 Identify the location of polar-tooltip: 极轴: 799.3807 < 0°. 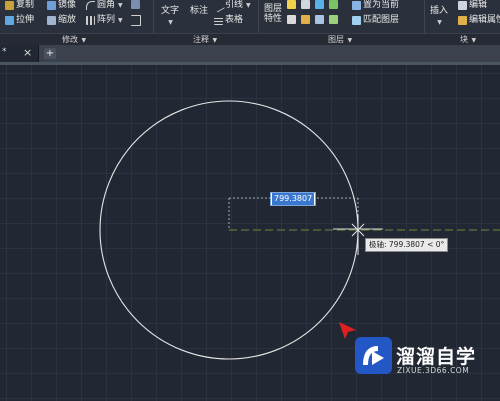
(407, 245).